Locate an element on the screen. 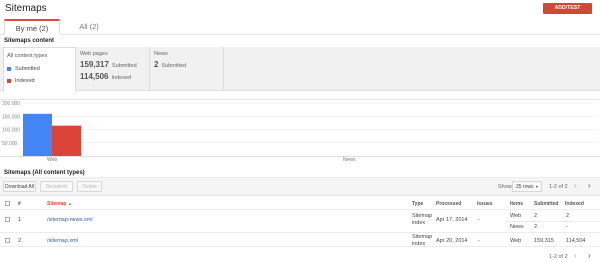 The height and width of the screenshot is (262, 600). row-1-indexed-web: 2 is located at coordinates (568, 216).